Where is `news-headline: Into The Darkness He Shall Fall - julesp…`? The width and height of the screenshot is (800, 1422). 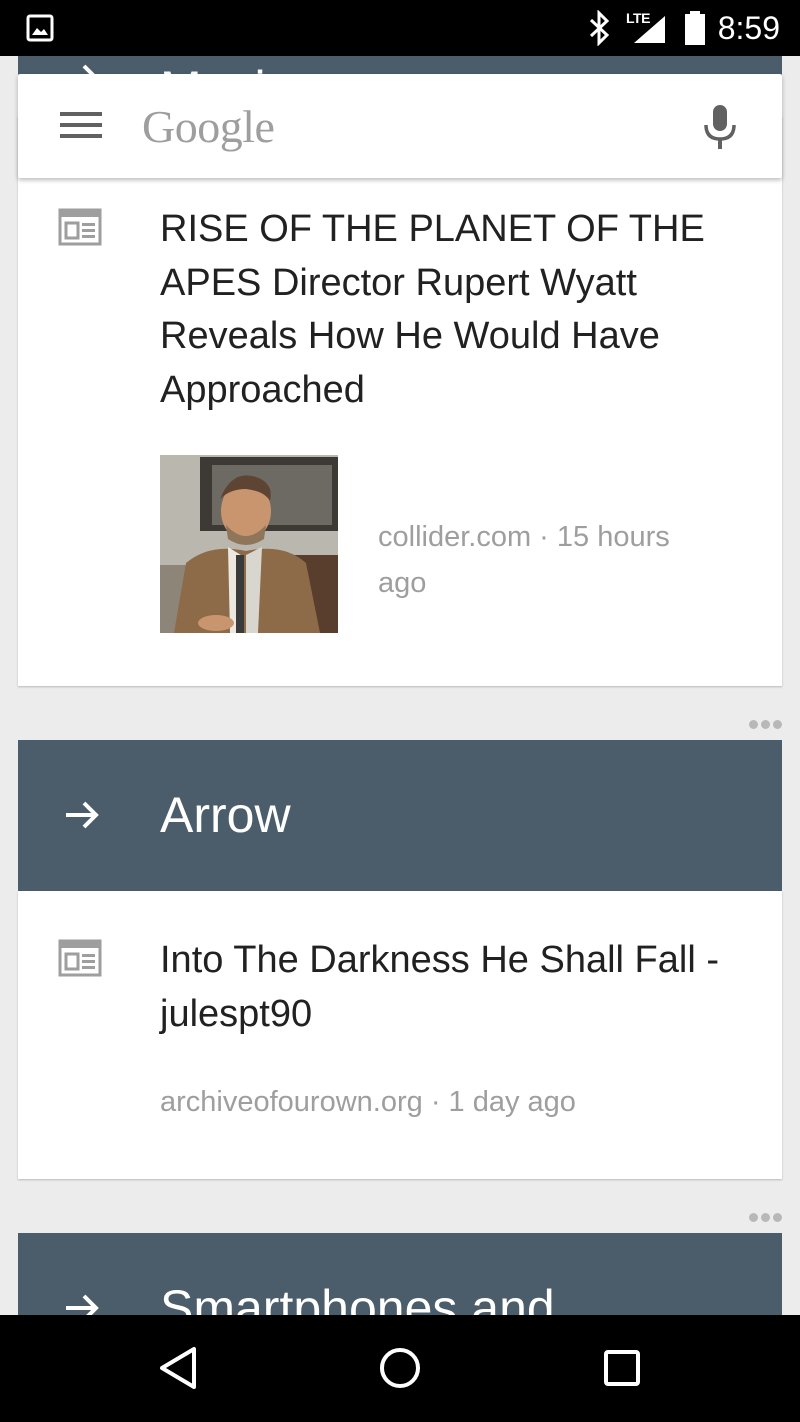
news-headline: Into The Darkness He Shall Fall - julesp… is located at coordinates (451, 987).